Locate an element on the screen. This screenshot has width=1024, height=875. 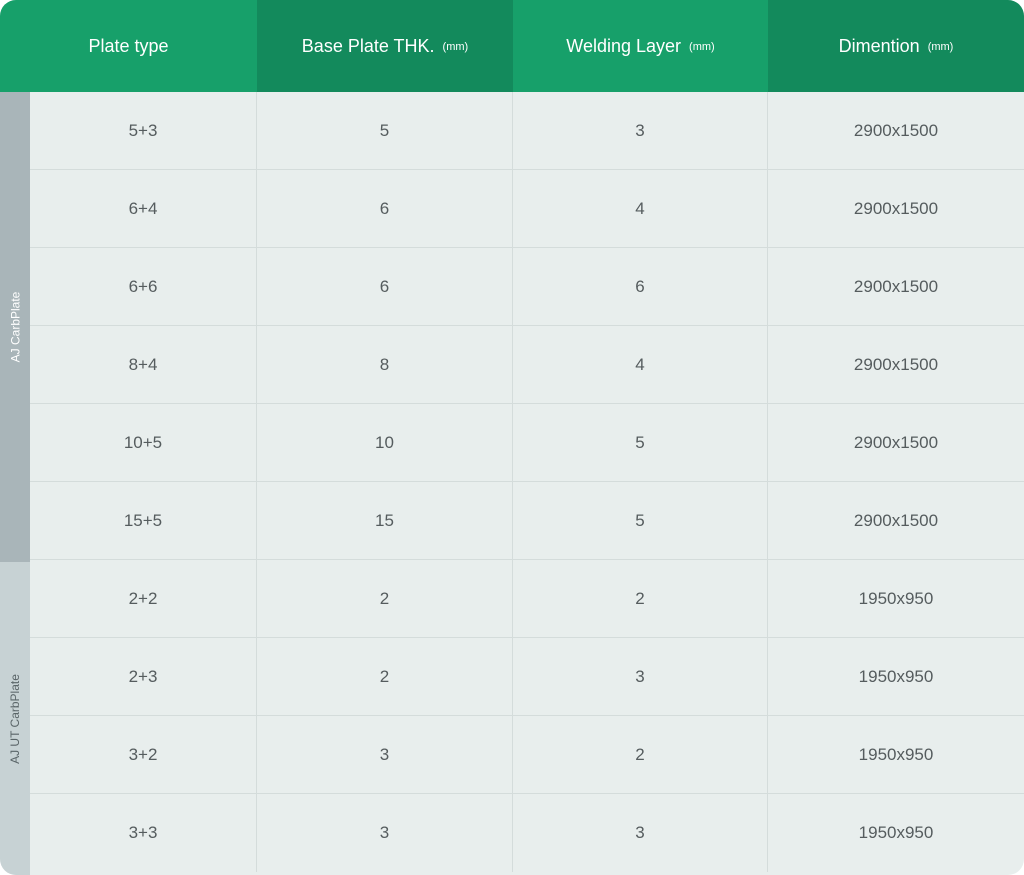
cell-base-thk: 5 is located at coordinates (385, 130).